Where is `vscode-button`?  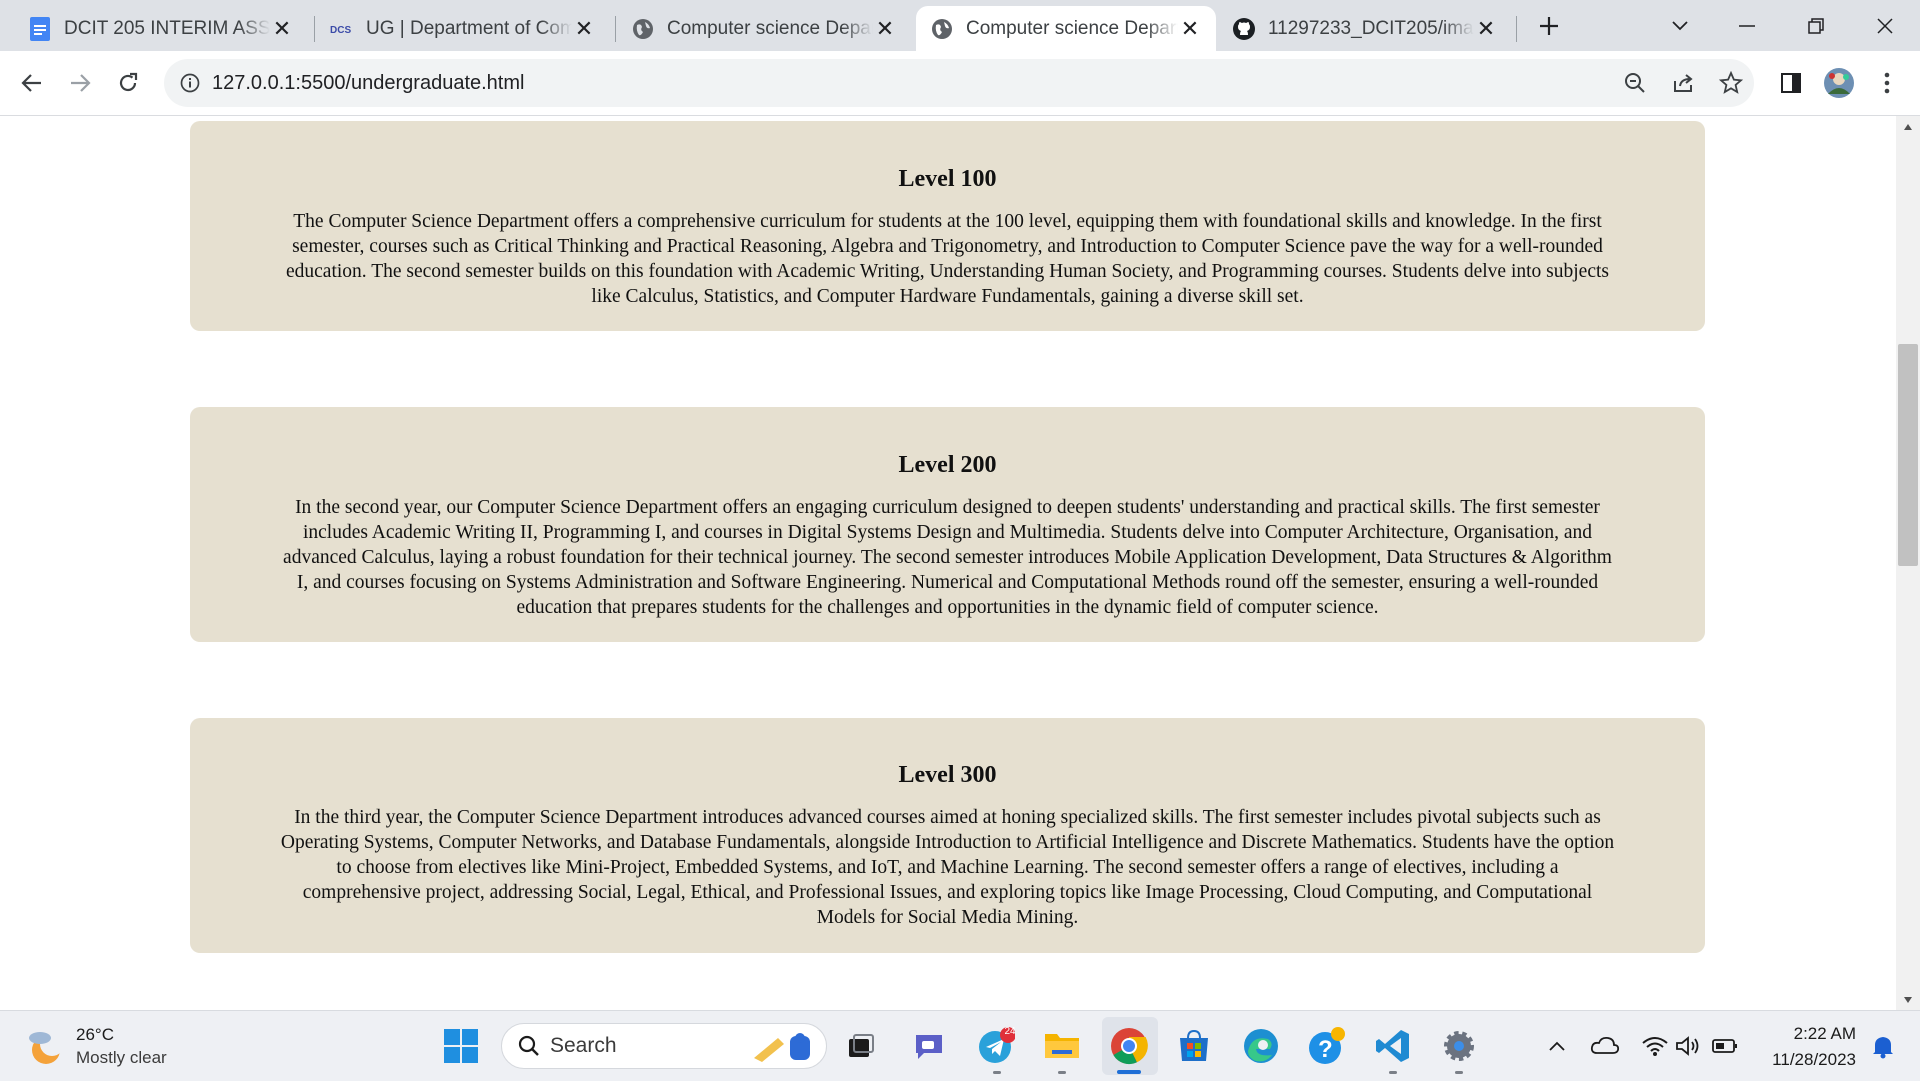
vscode-button is located at coordinates (1393, 1046).